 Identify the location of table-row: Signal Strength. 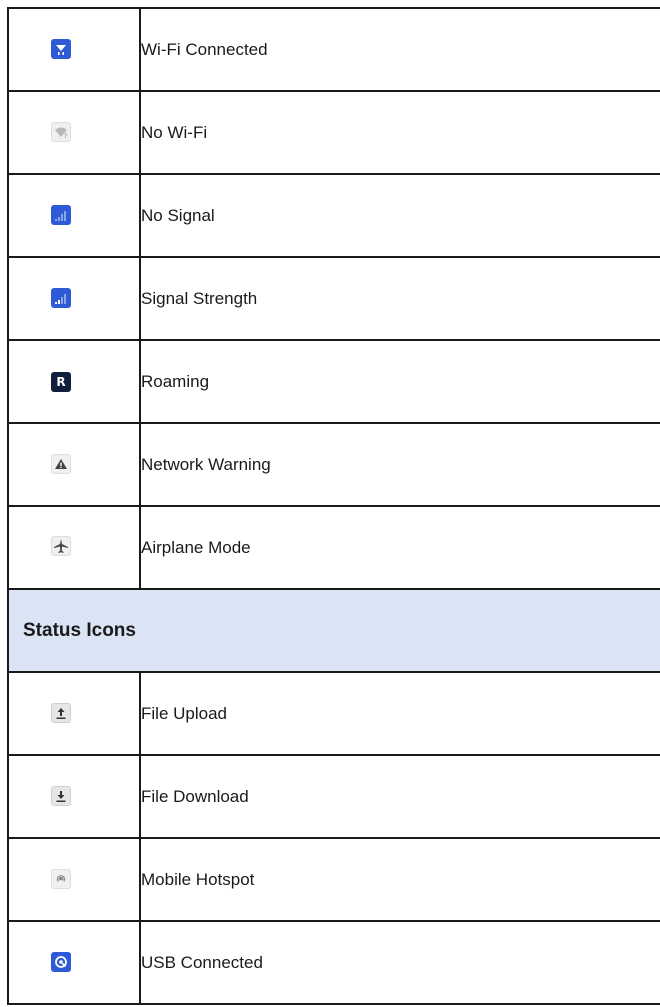
(333, 298).